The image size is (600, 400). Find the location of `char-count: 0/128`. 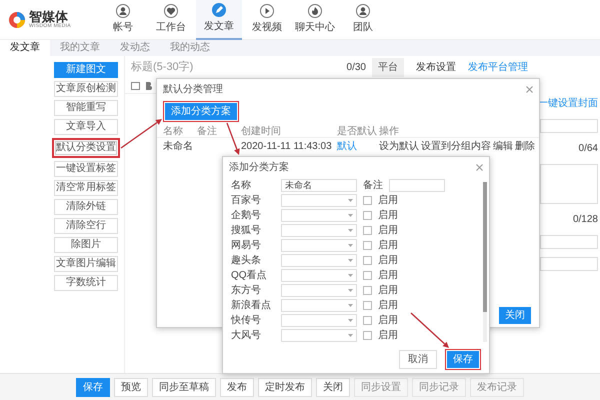

char-count: 0/128 is located at coordinates (585, 220).